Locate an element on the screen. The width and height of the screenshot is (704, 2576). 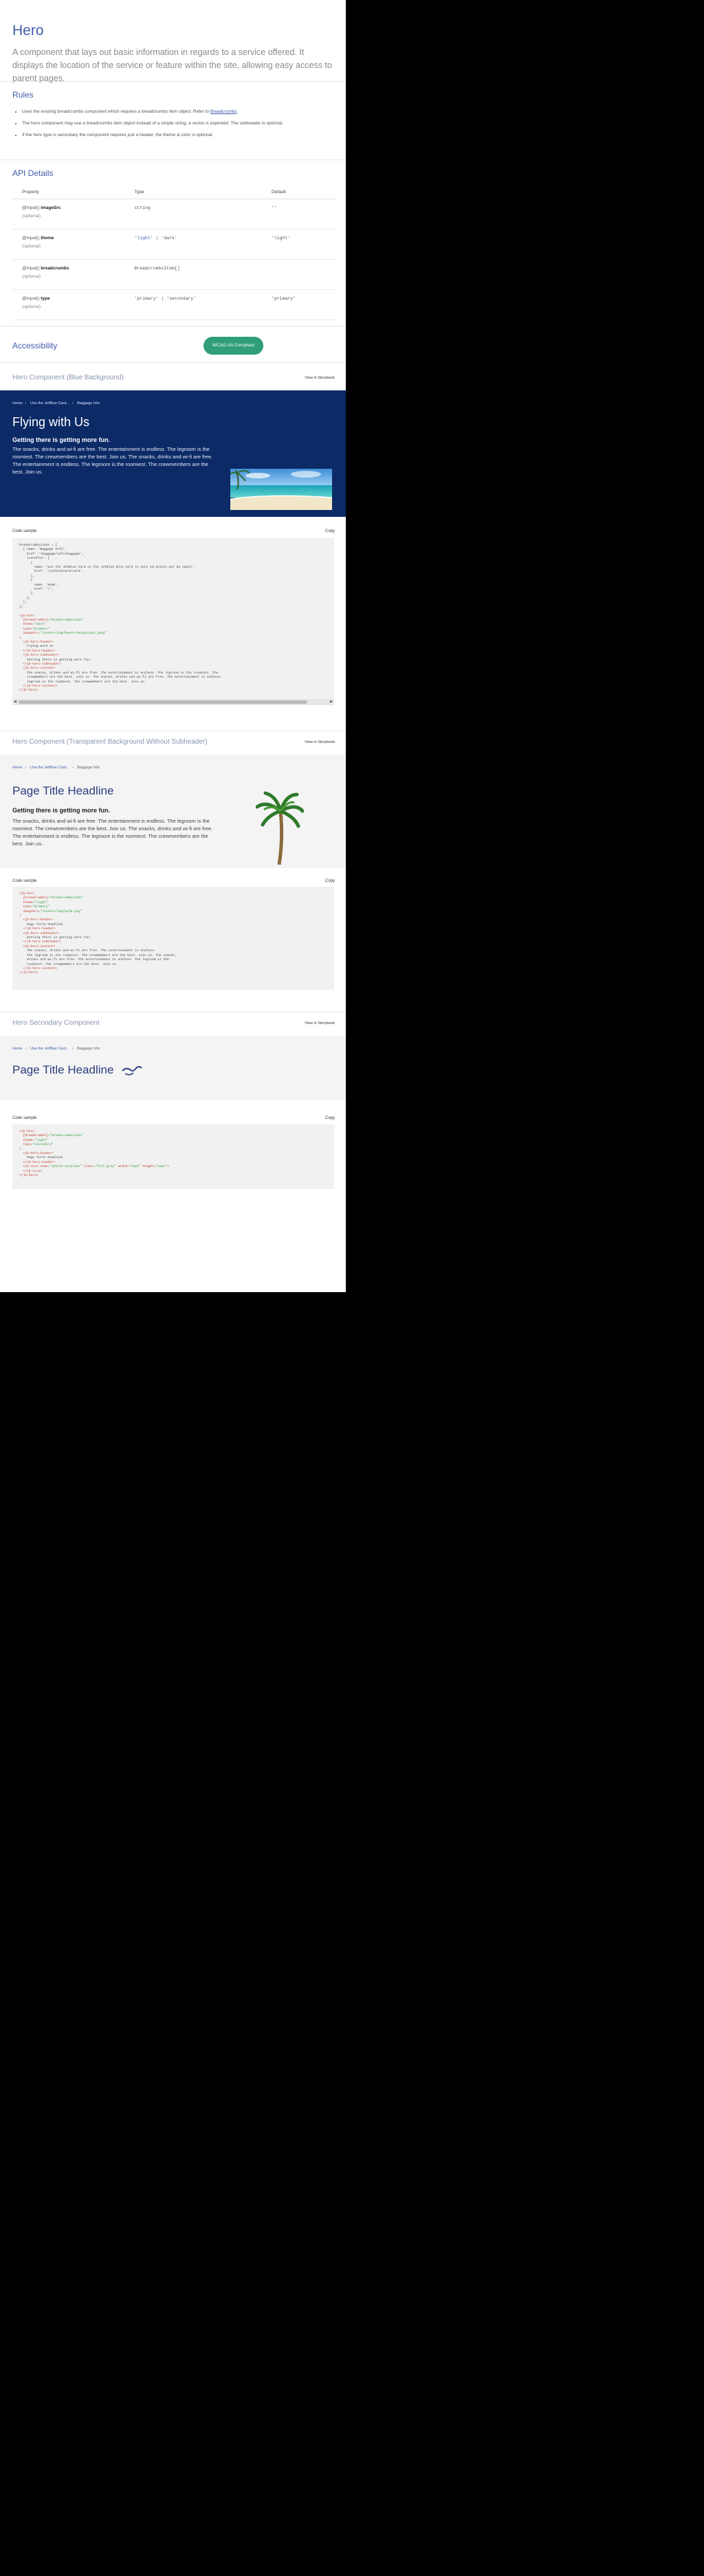
rules-title: Rules is located at coordinates (23, 95).